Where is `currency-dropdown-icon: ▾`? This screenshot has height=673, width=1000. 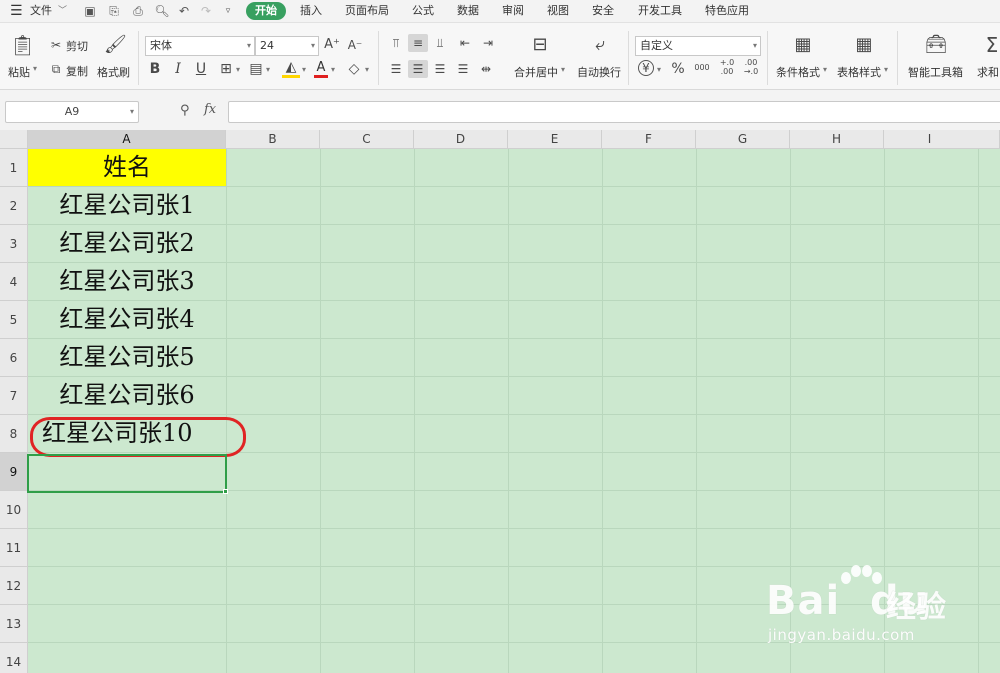 currency-dropdown-icon: ▾ is located at coordinates (659, 69).